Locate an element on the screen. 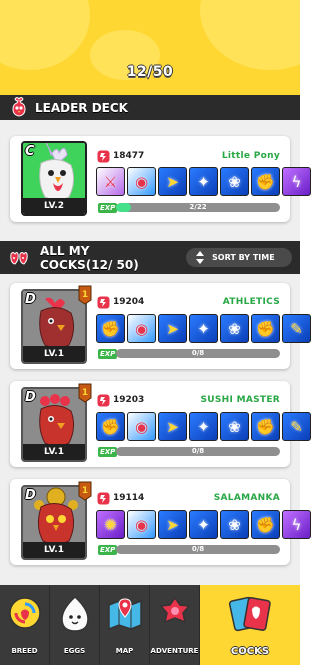 Image resolution: width=320 pixels, height=665 pixels. nav-map: MAP is located at coordinates (125, 625).